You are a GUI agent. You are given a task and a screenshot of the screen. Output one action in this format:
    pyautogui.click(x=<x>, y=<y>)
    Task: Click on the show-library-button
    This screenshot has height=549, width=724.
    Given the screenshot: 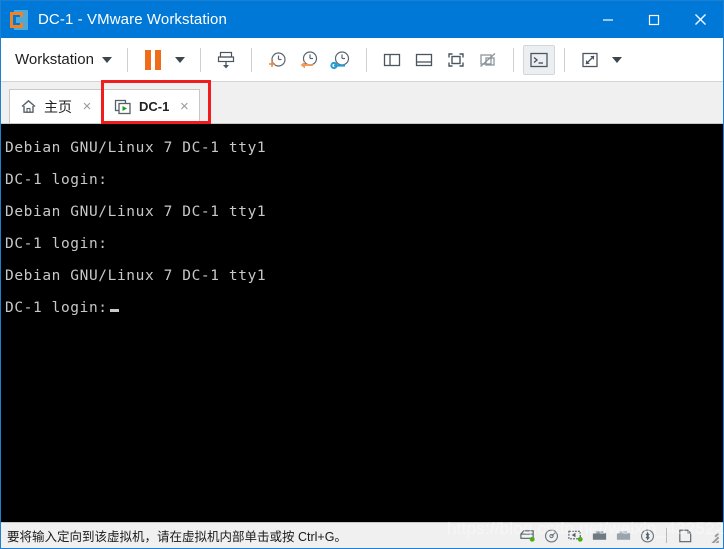 What is the action you would take?
    pyautogui.click(x=392, y=60)
    